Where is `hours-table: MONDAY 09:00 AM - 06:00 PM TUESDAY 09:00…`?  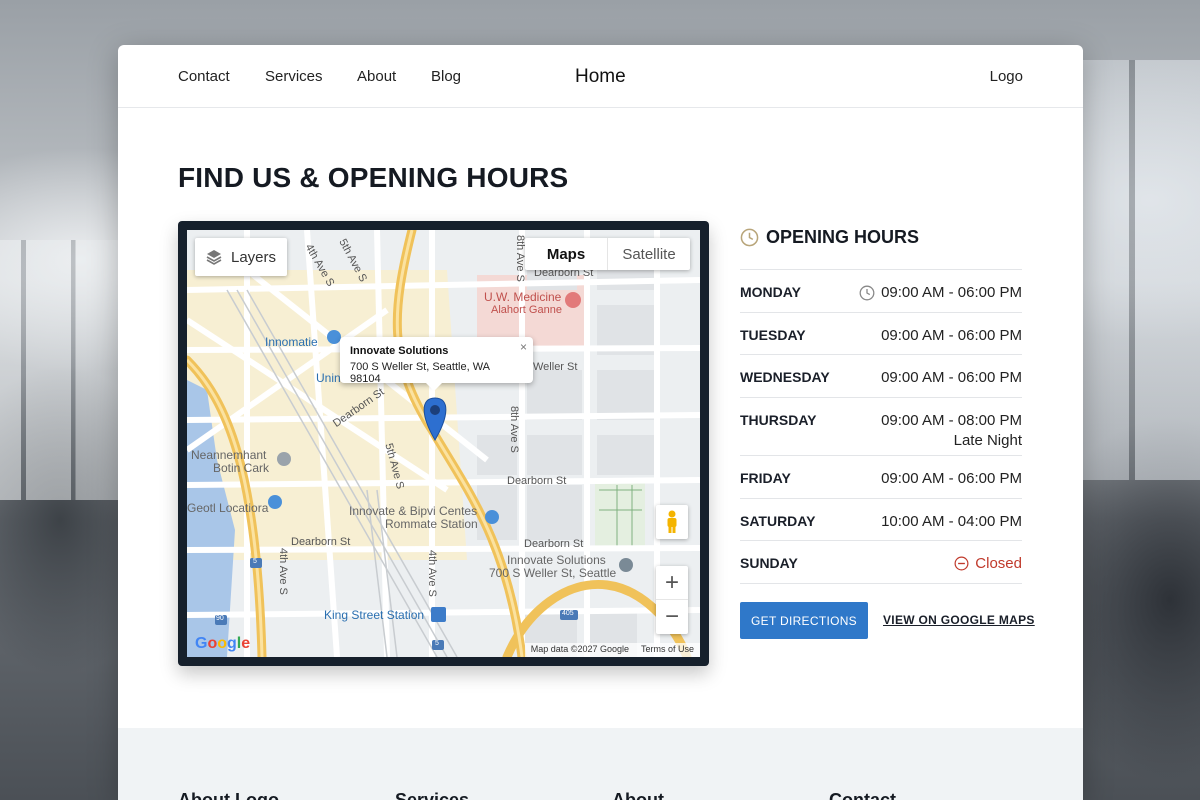 hours-table: MONDAY 09:00 AM - 06:00 PM TUESDAY 09:00… is located at coordinates (881, 426).